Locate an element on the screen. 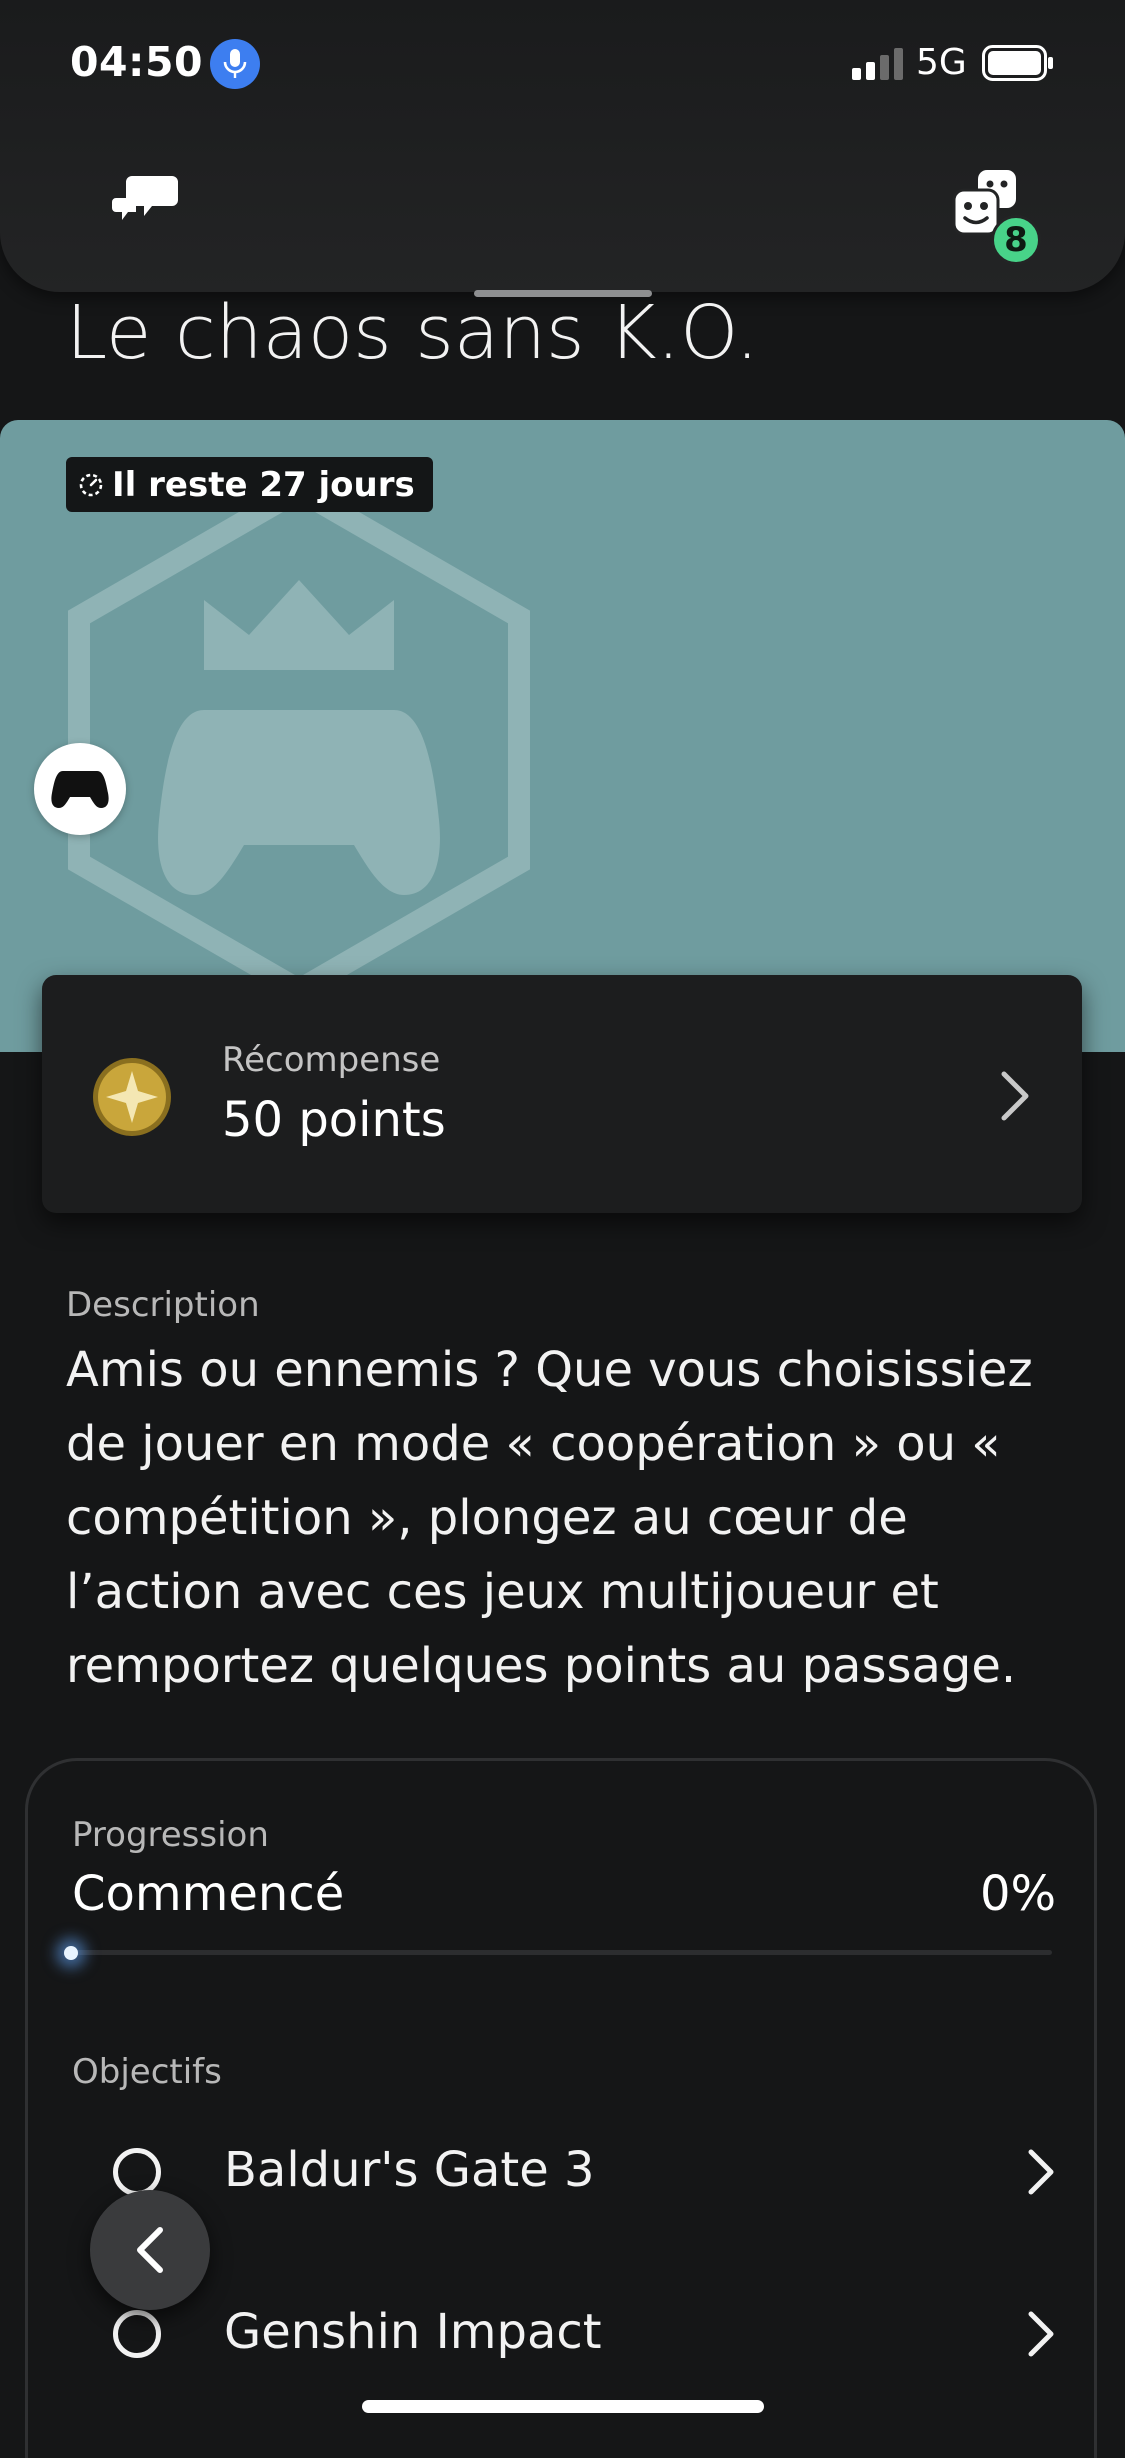 This screenshot has width=1125, height=2458. controller-icon is located at coordinates (80, 789).